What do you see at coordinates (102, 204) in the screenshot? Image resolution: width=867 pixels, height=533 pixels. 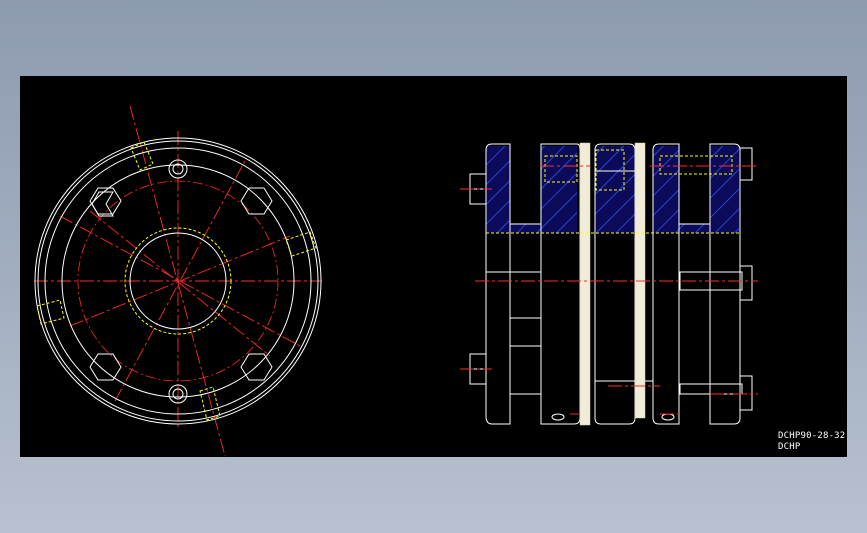 I see `hex-nut` at bounding box center [102, 204].